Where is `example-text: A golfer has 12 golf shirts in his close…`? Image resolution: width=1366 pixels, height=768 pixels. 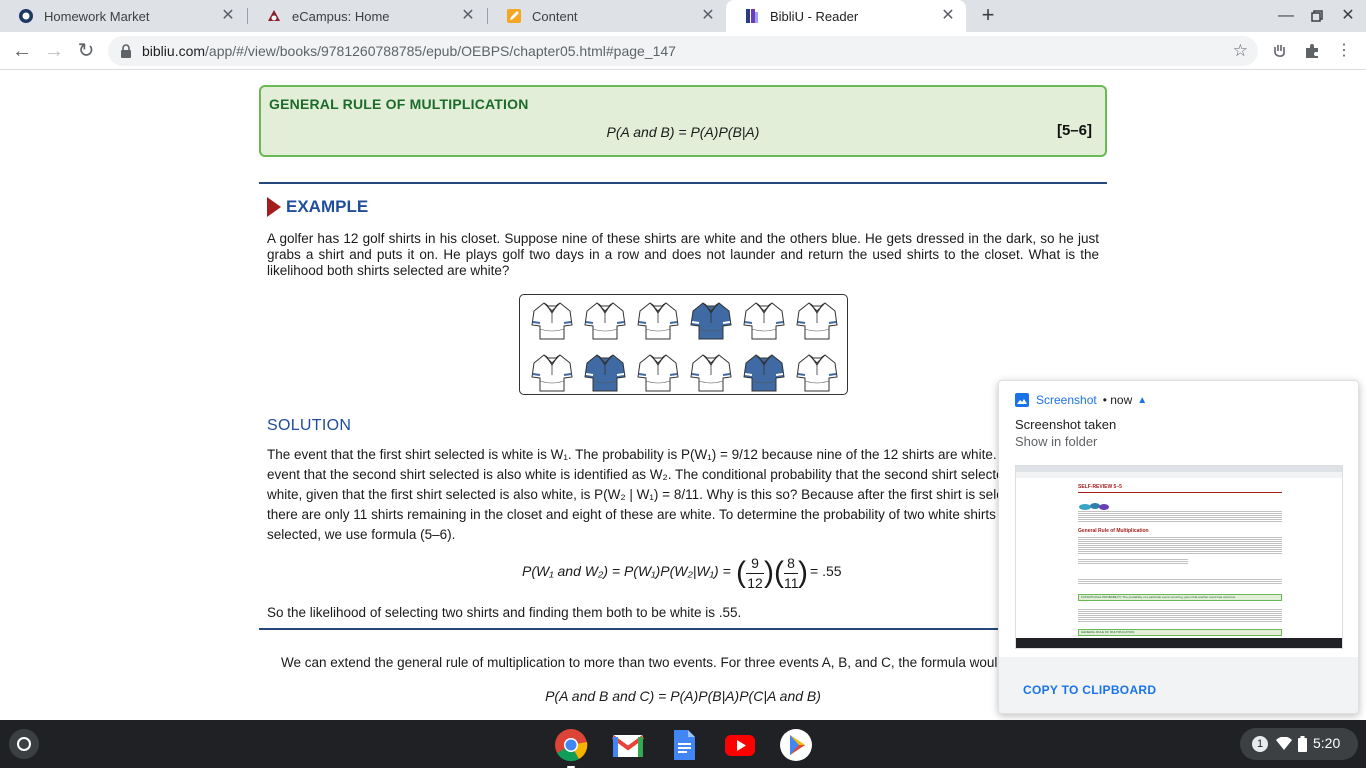
example-text: A golfer has 12 golf shirts in his close… is located at coordinates (683, 254).